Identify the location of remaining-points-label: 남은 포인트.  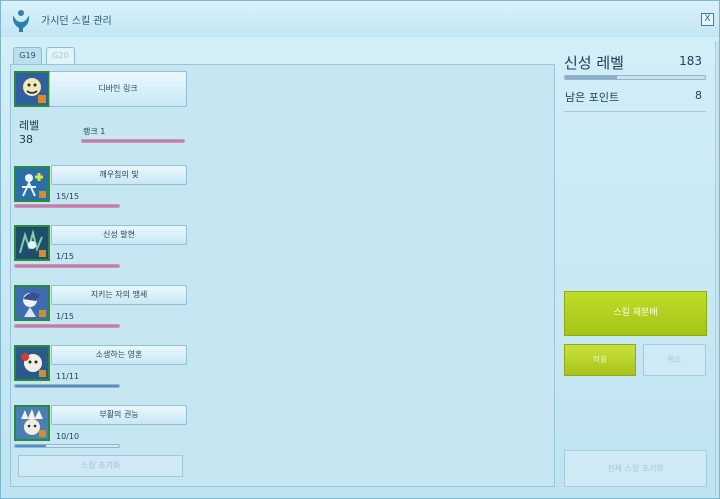
(592, 97).